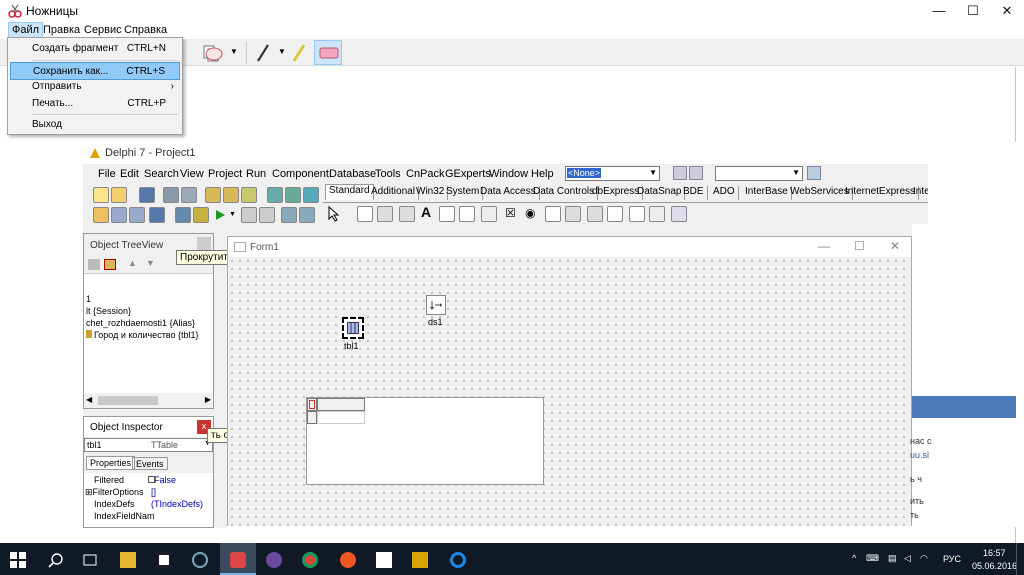 The height and width of the screenshot is (575, 1024). I want to click on snipping-task-button, so click(238, 559).